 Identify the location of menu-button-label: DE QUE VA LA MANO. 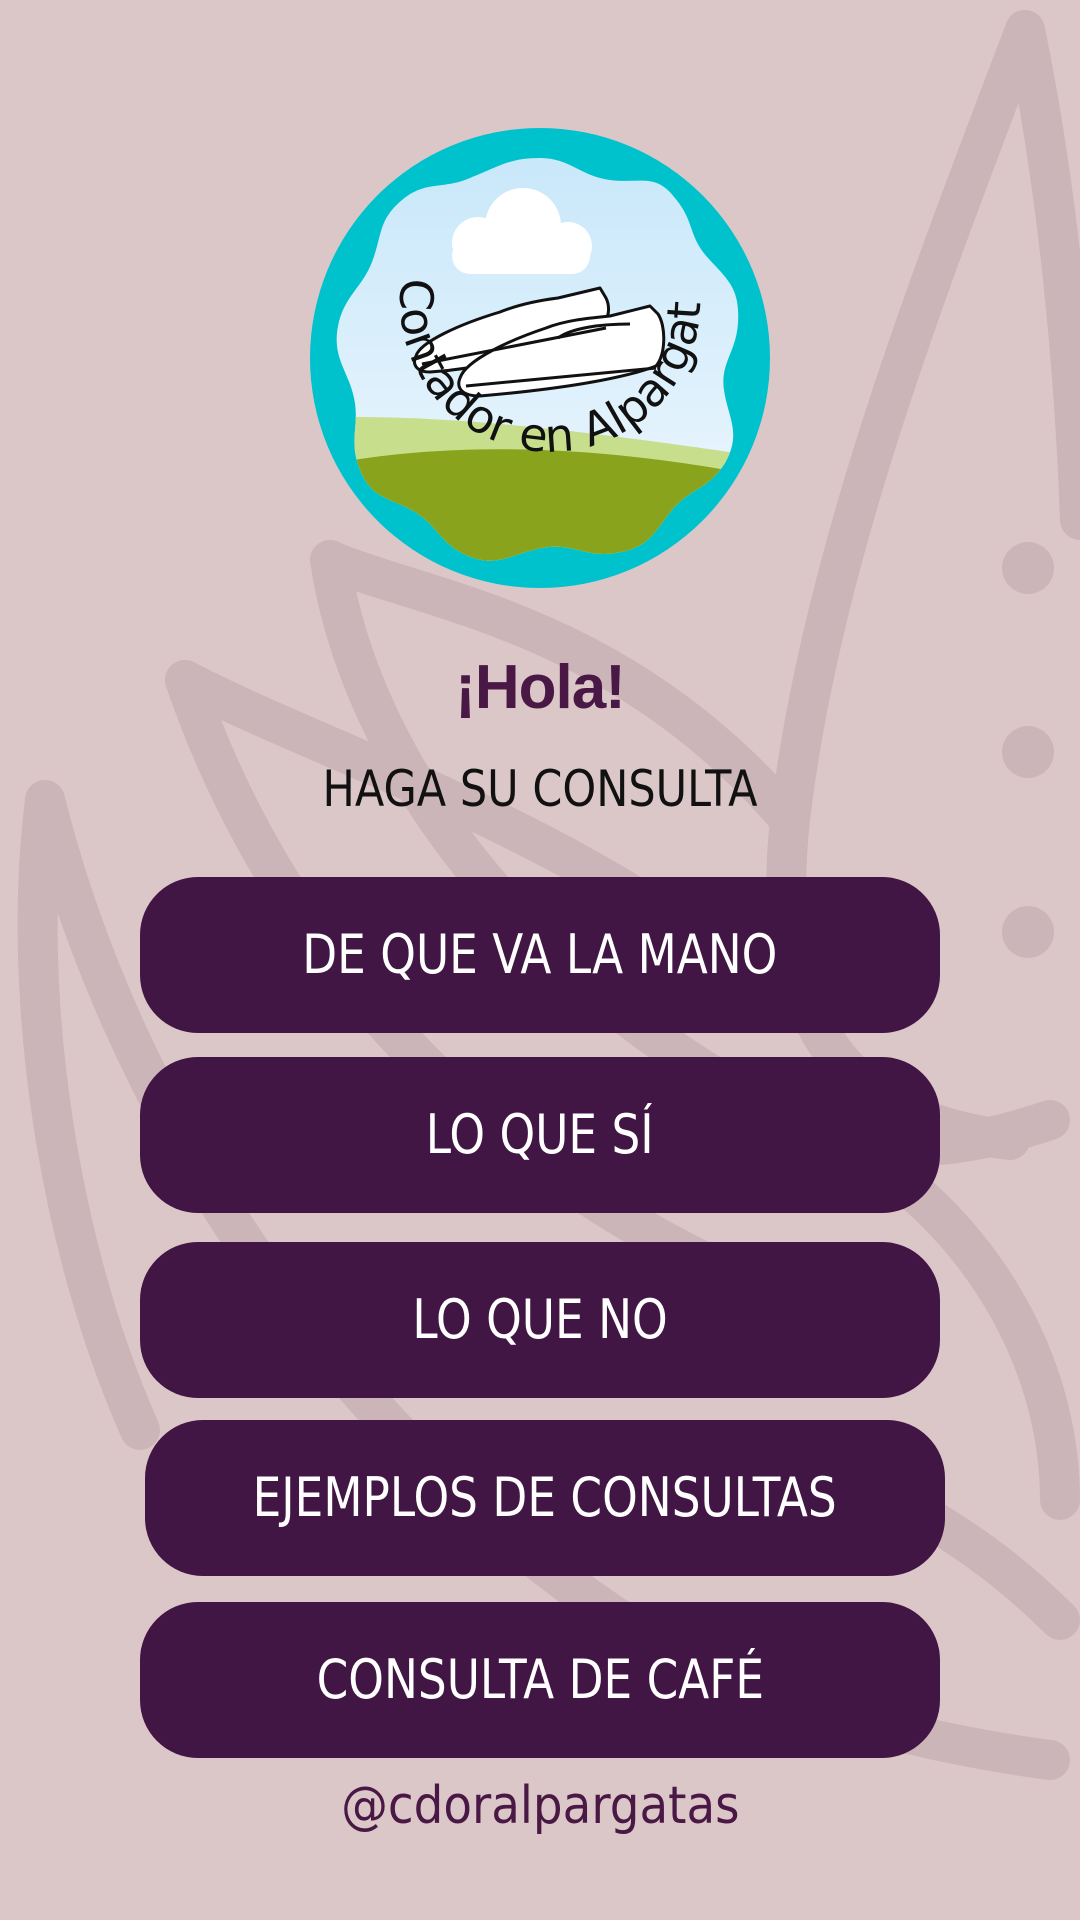
(540, 954).